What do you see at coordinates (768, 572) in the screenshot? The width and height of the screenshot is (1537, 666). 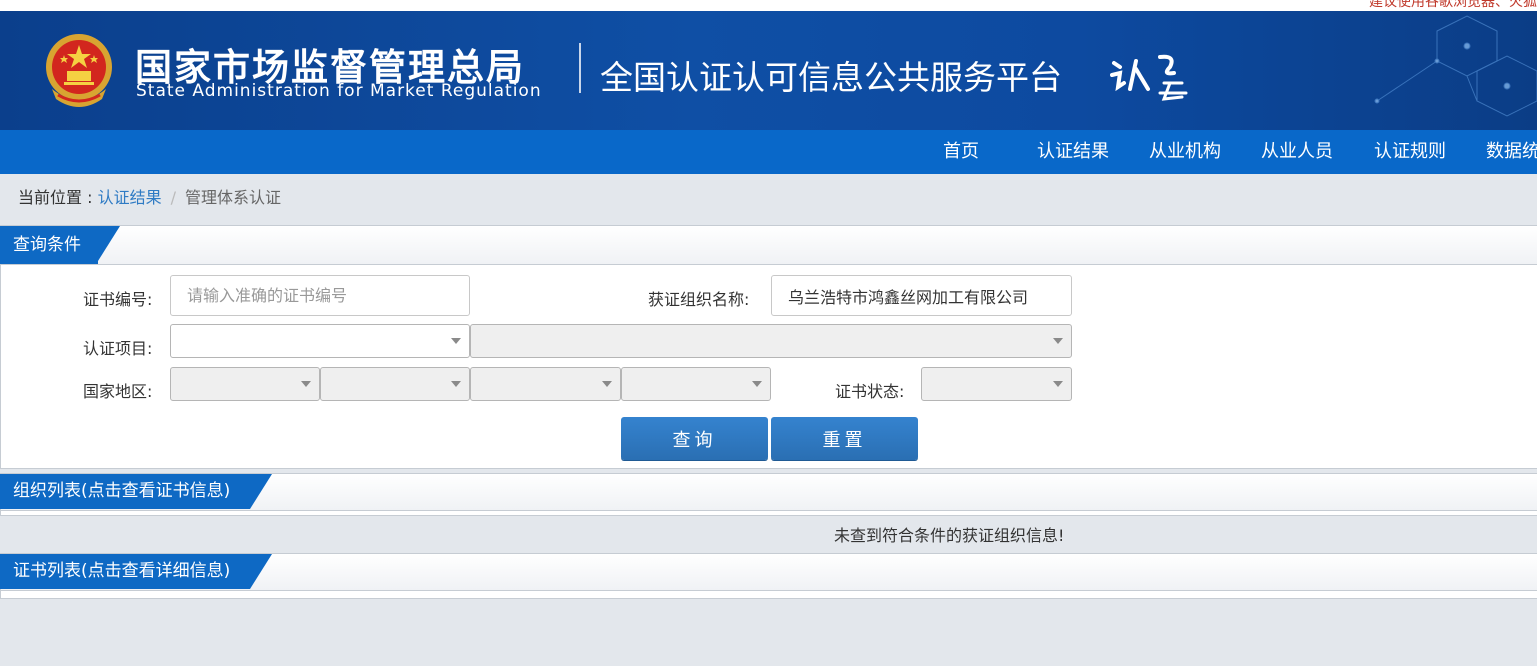 I see `cert-list-header: 证书列表(点击查看详细信息)` at bounding box center [768, 572].